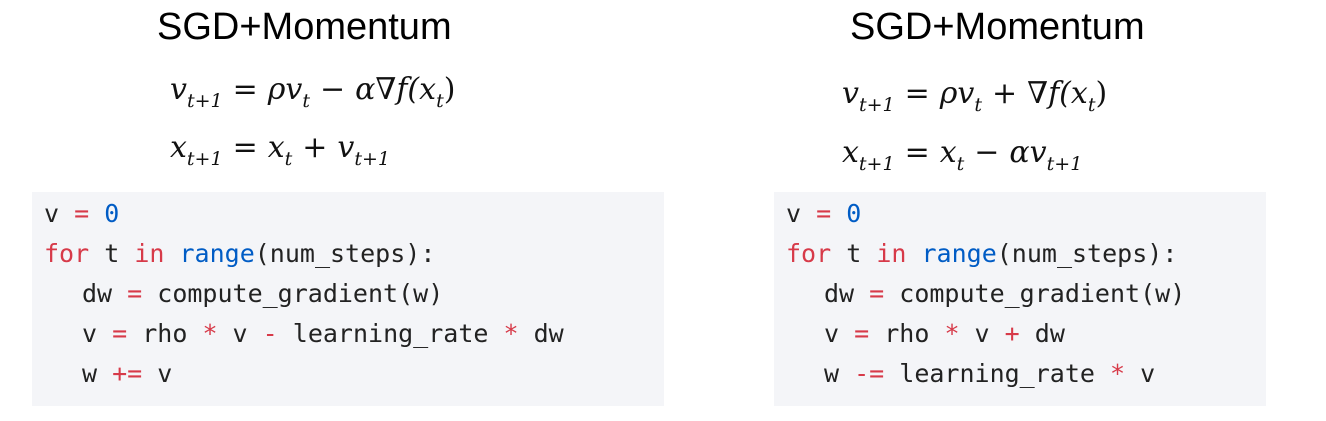 The image size is (1326, 421). What do you see at coordinates (990, 373) in the screenshot?
I see `code-line: w -= learning_rate * v` at bounding box center [990, 373].